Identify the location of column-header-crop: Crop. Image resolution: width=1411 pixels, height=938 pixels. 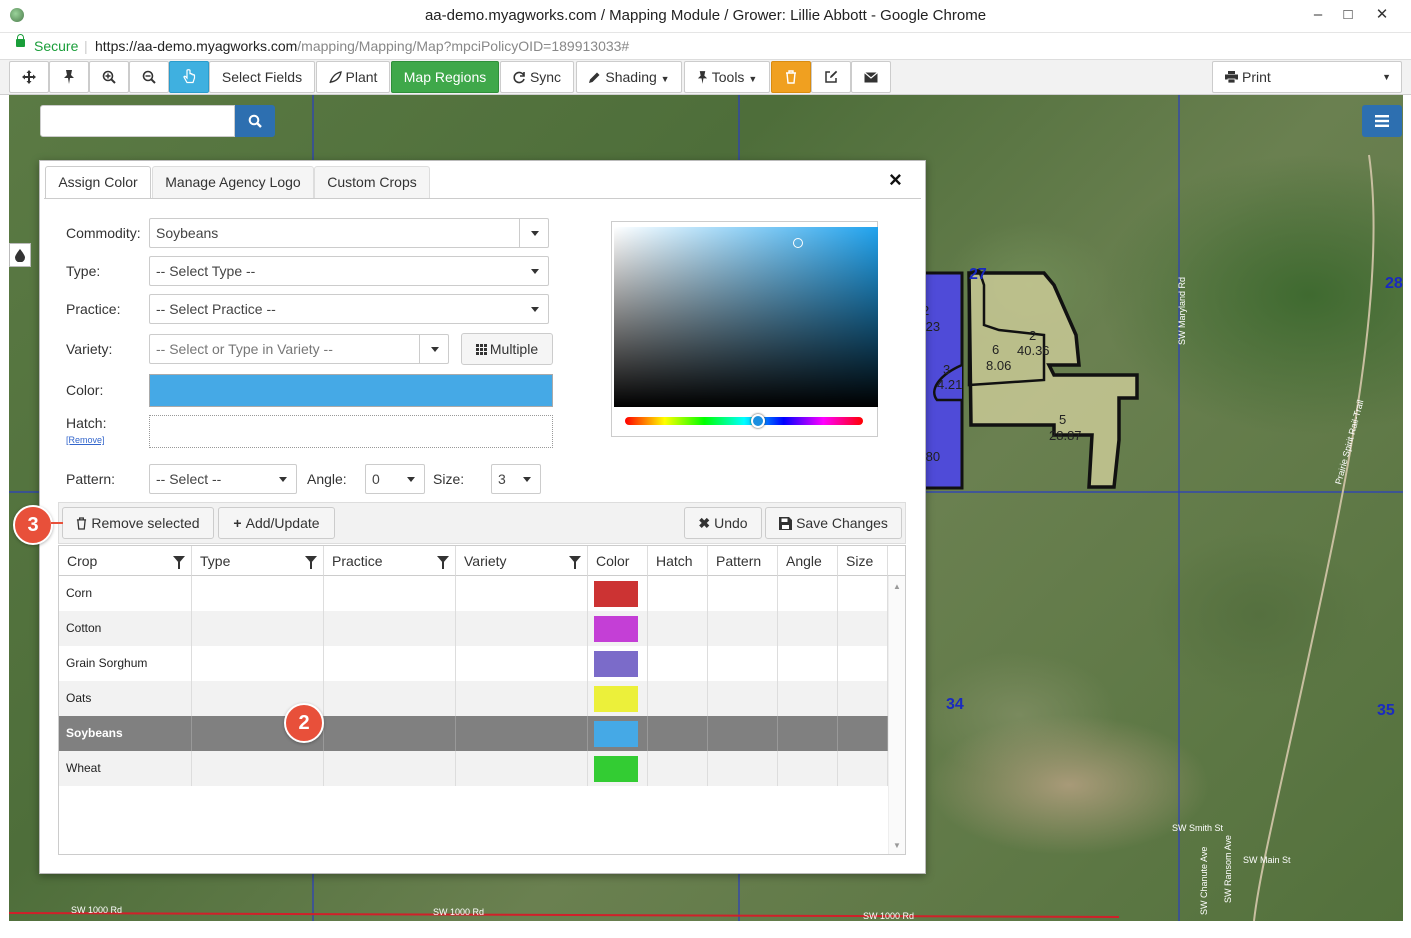
(125, 561).